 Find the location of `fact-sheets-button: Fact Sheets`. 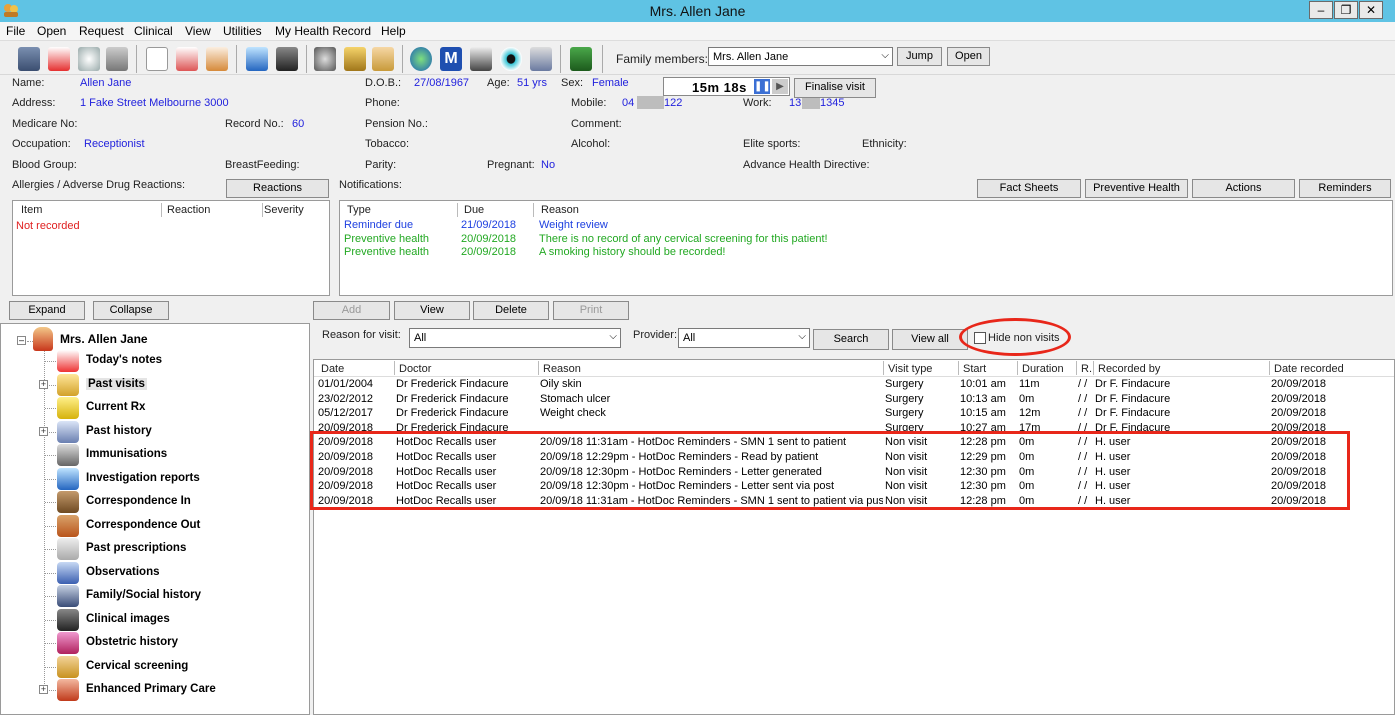

fact-sheets-button: Fact Sheets is located at coordinates (1029, 188).